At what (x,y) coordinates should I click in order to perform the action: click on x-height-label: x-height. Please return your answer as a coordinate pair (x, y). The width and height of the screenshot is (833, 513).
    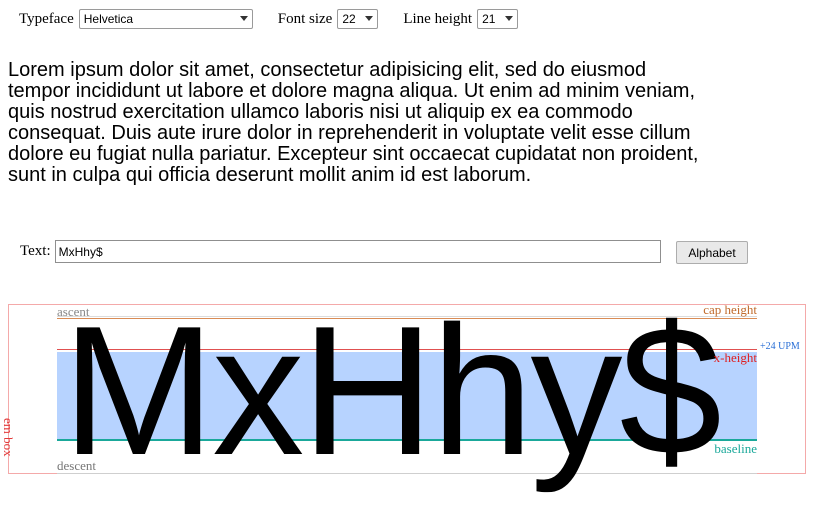
    Looking at the image, I should click on (735, 357).